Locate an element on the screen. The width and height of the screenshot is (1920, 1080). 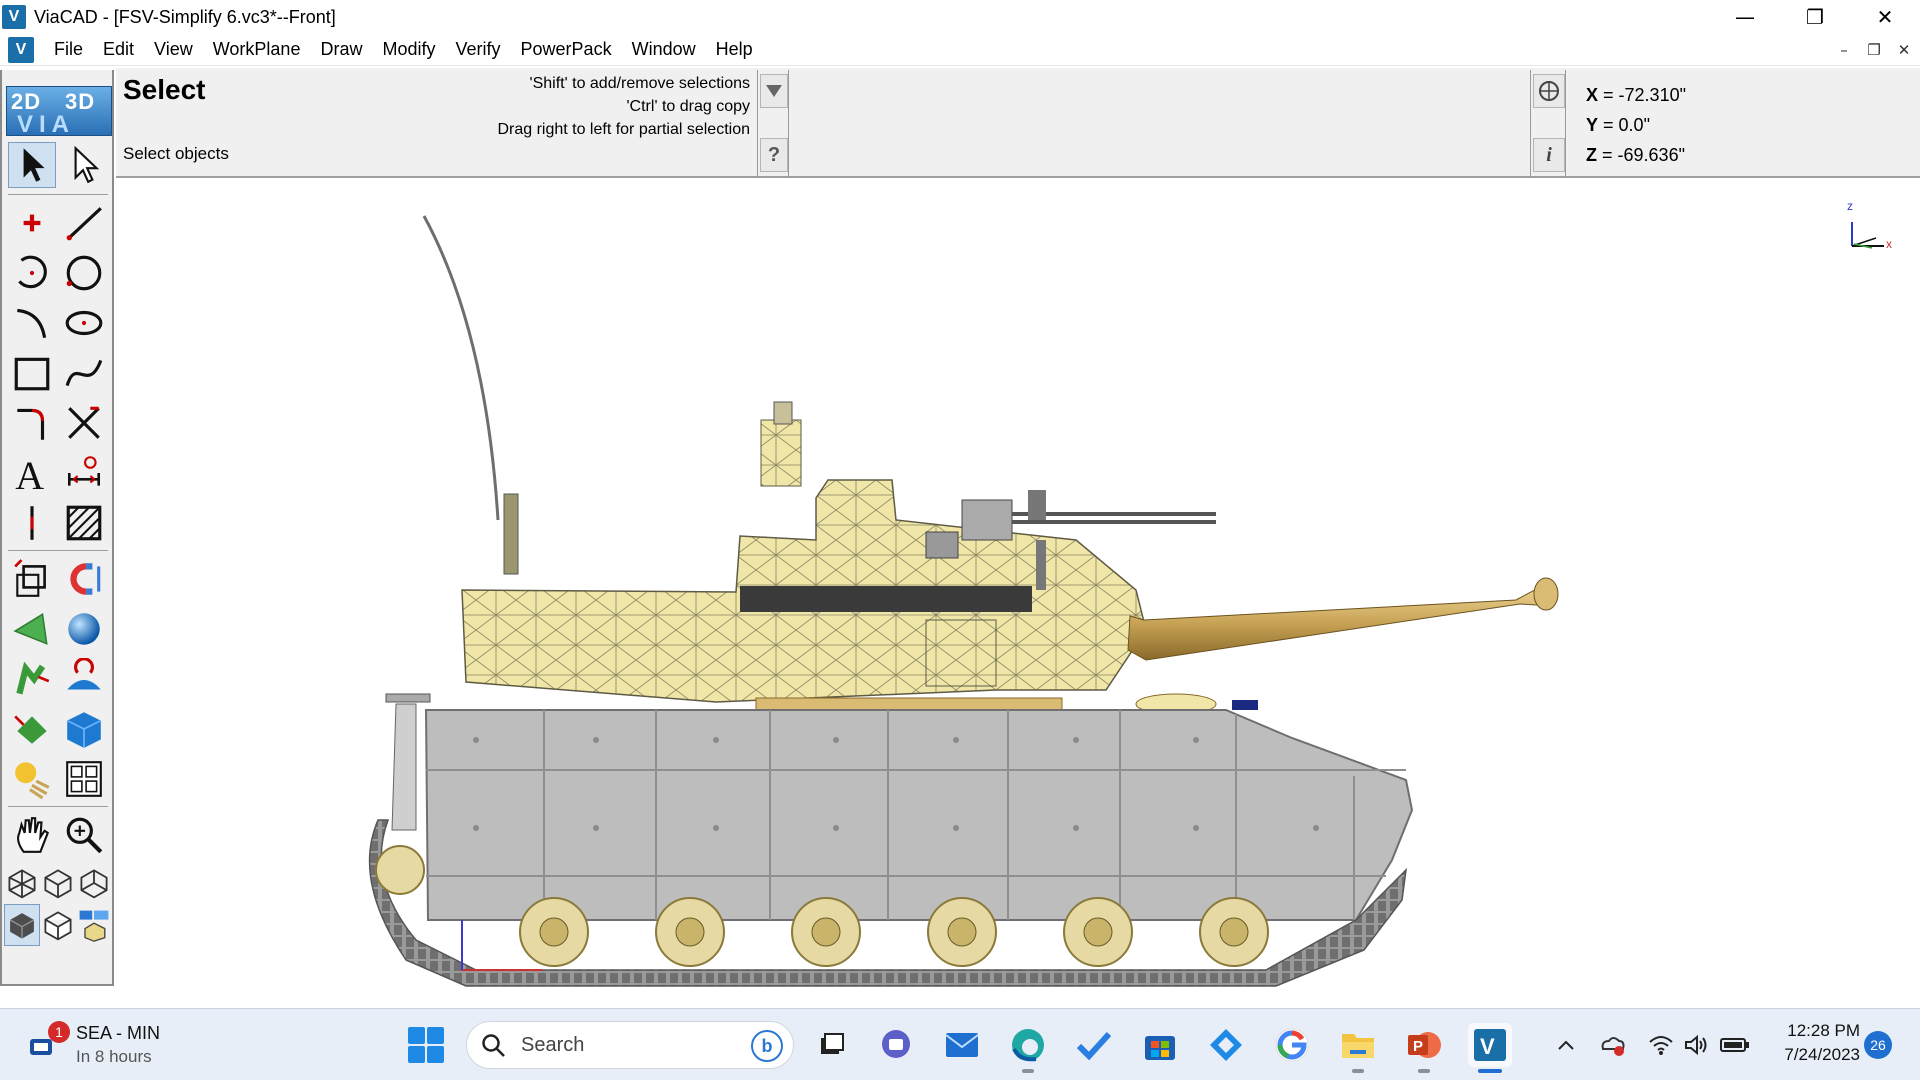
document-window-controls: – ❐ ✕ is located at coordinates (1874, 50).